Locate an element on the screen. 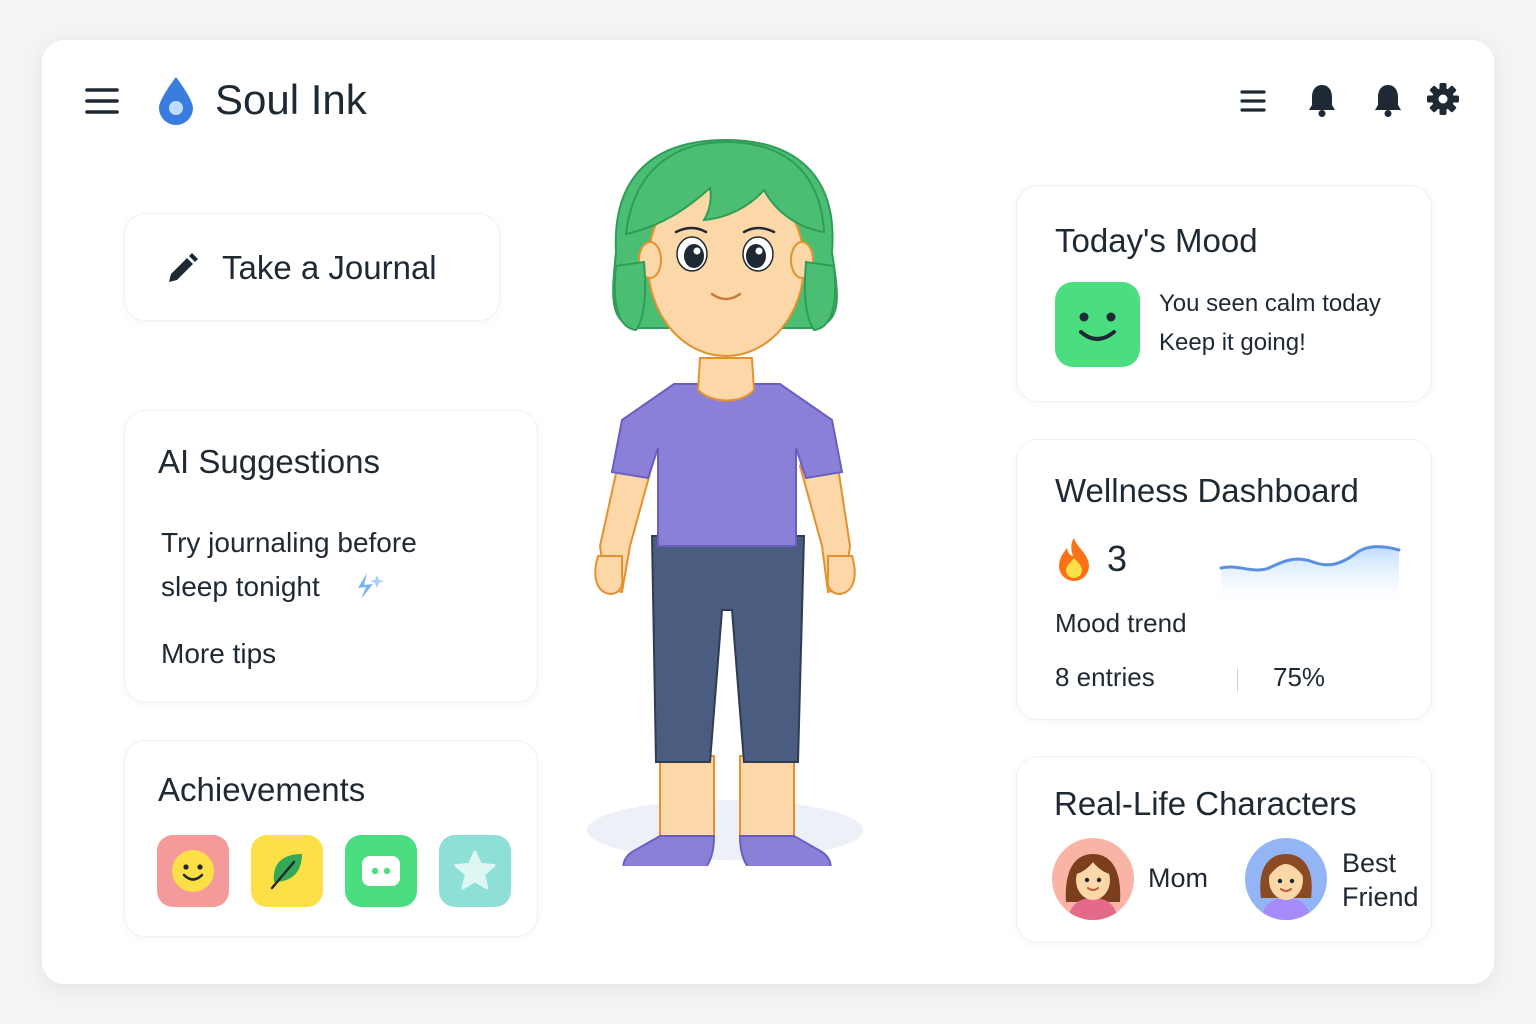 The height and width of the screenshot is (1024, 1536). leaf-badge-icon is located at coordinates (287, 871).